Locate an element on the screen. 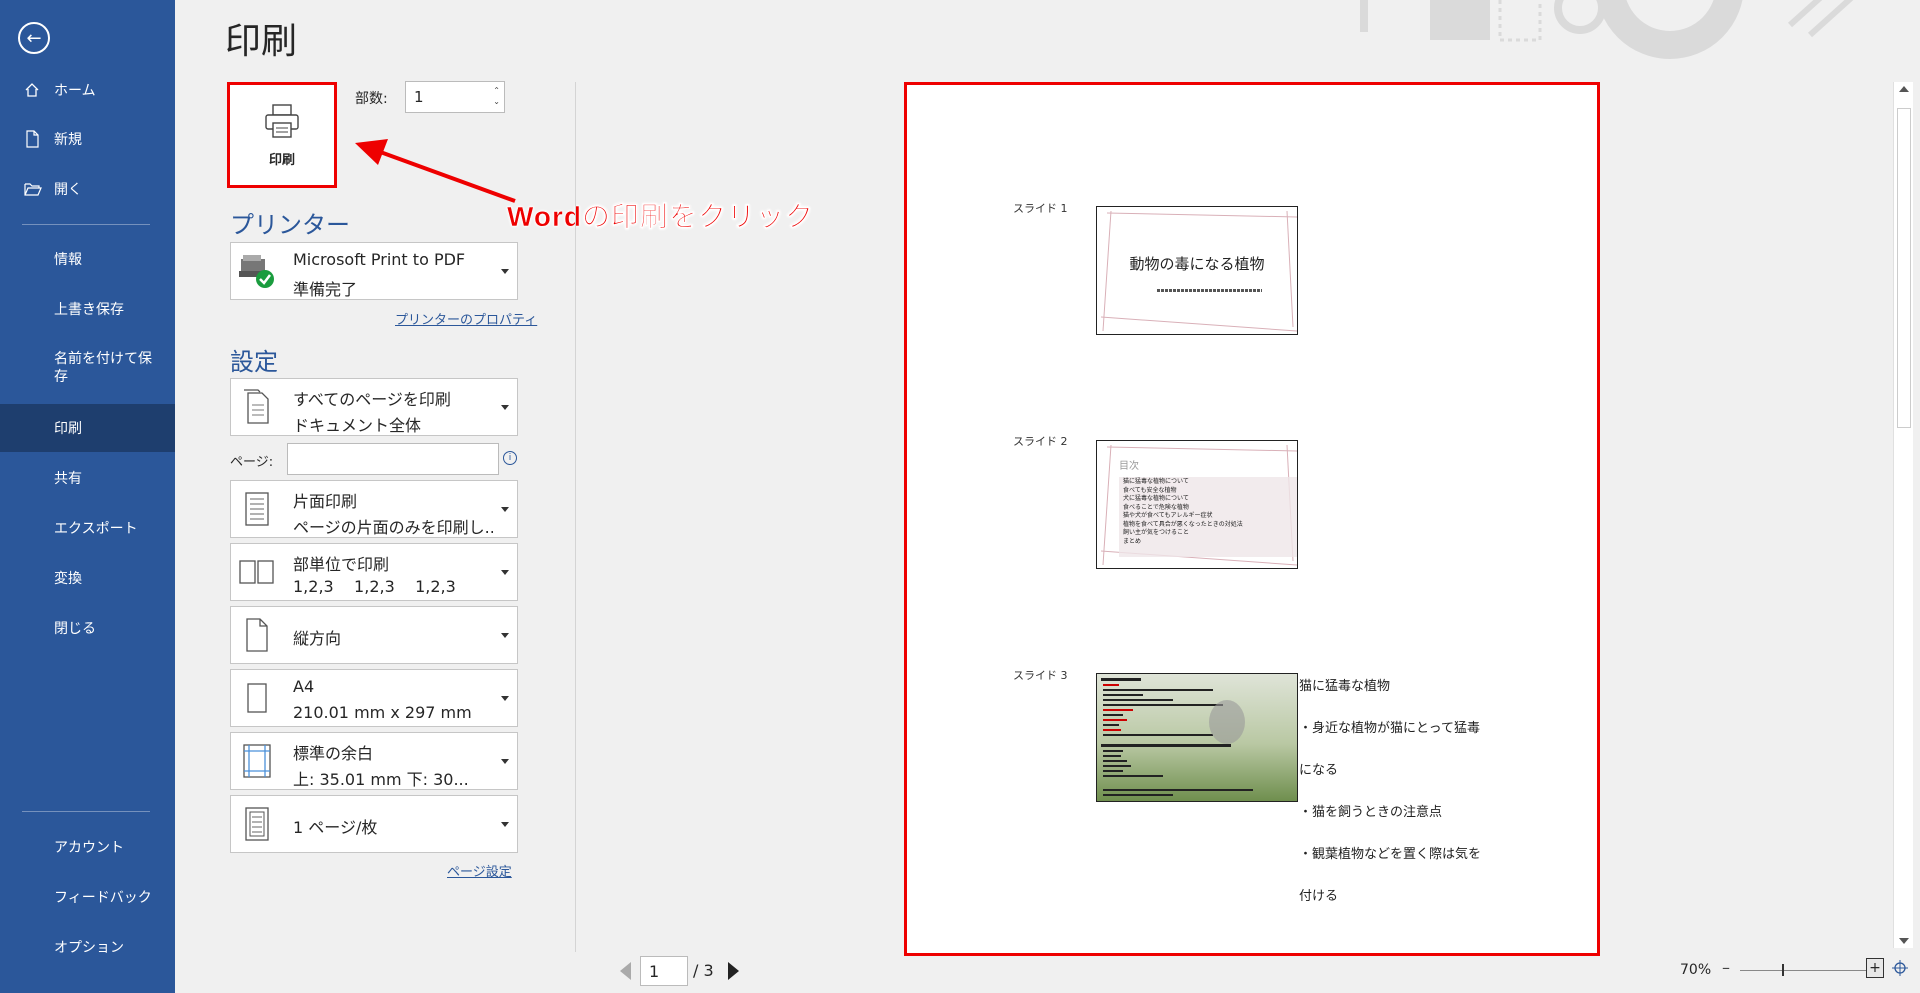  preview-scrollbar is located at coordinates (1903, 515).